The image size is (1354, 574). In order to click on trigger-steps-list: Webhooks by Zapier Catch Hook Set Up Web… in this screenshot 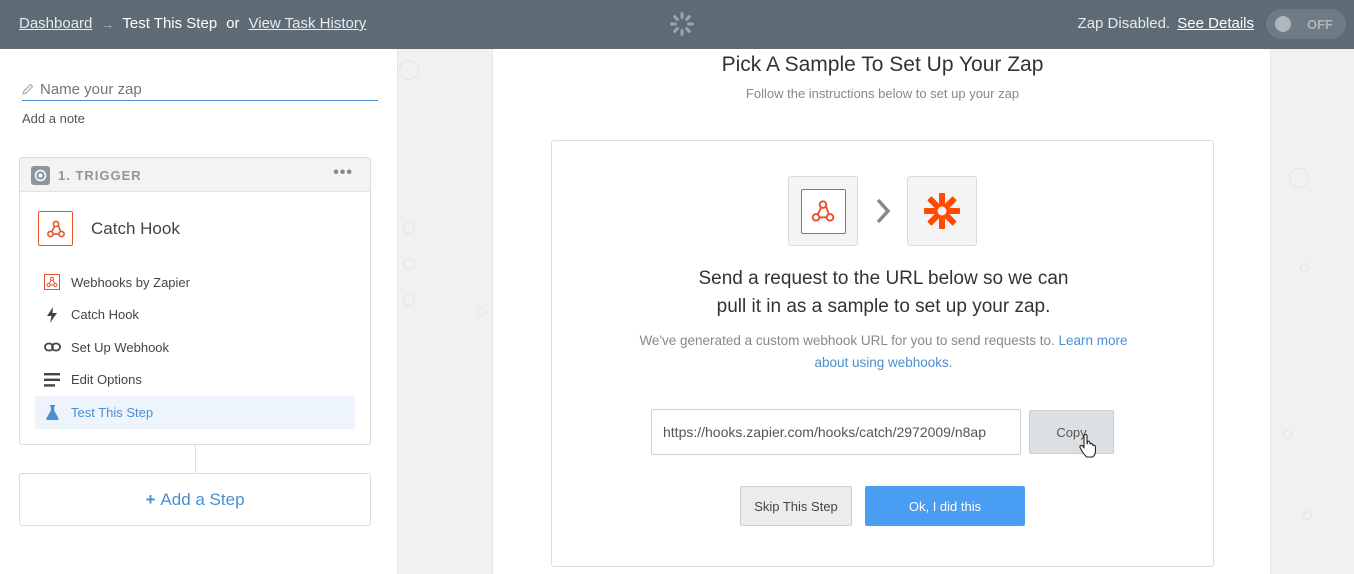, I will do `click(195, 347)`.